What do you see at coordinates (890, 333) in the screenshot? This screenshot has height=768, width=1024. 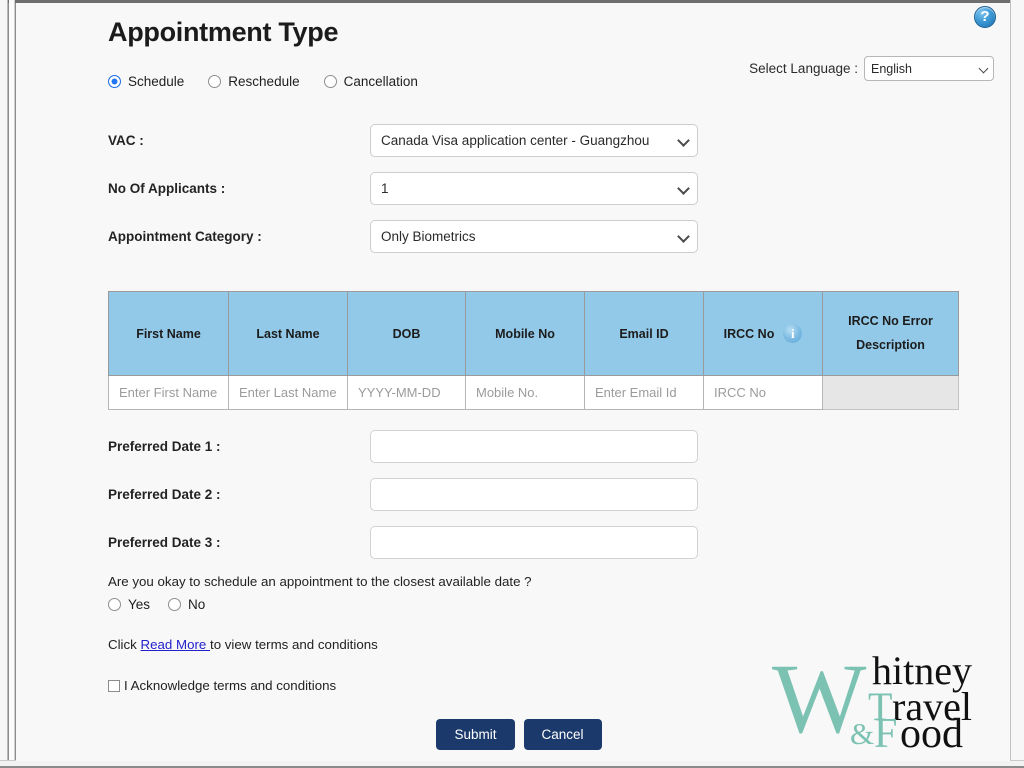 I see `col-header-ircc-error-description: IRCC No Error Description` at bounding box center [890, 333].